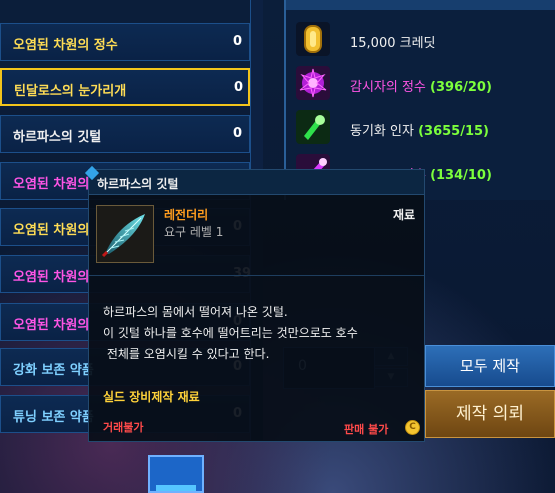 The height and width of the screenshot is (493, 555). Describe the element at coordinates (57, 137) in the screenshot. I see `recipe-name: 하르파스의 깃털` at that location.